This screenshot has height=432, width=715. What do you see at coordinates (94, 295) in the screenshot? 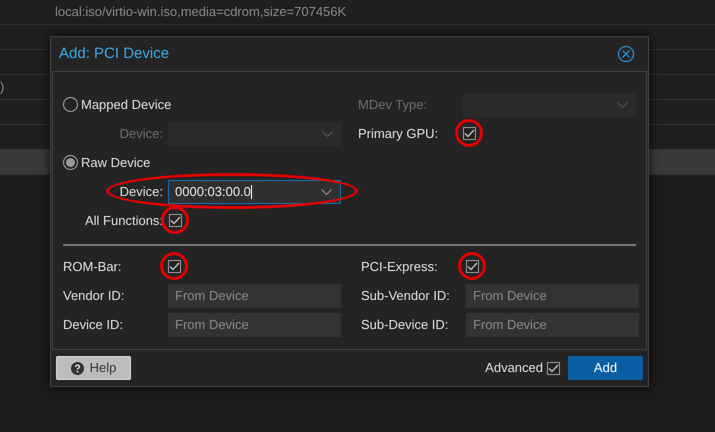
I see `field-label: Vendor ID:` at bounding box center [94, 295].